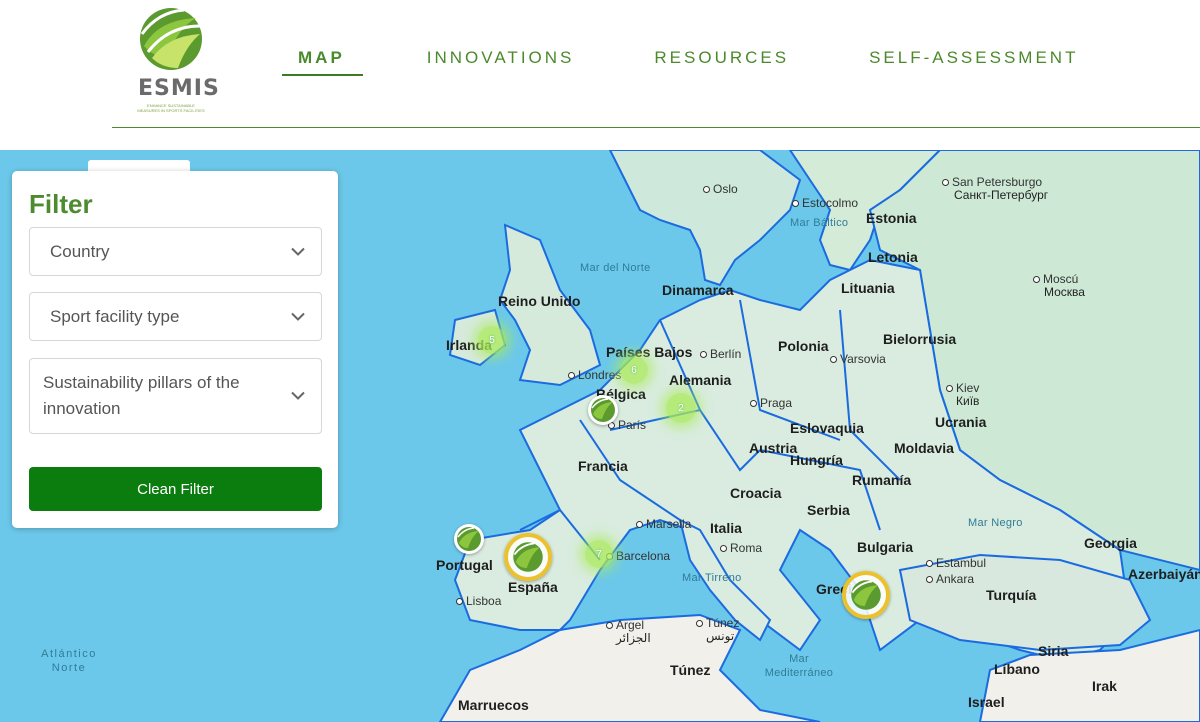 Image resolution: width=1200 pixels, height=722 pixels. I want to click on cluster-marker: 5, so click(492, 340).